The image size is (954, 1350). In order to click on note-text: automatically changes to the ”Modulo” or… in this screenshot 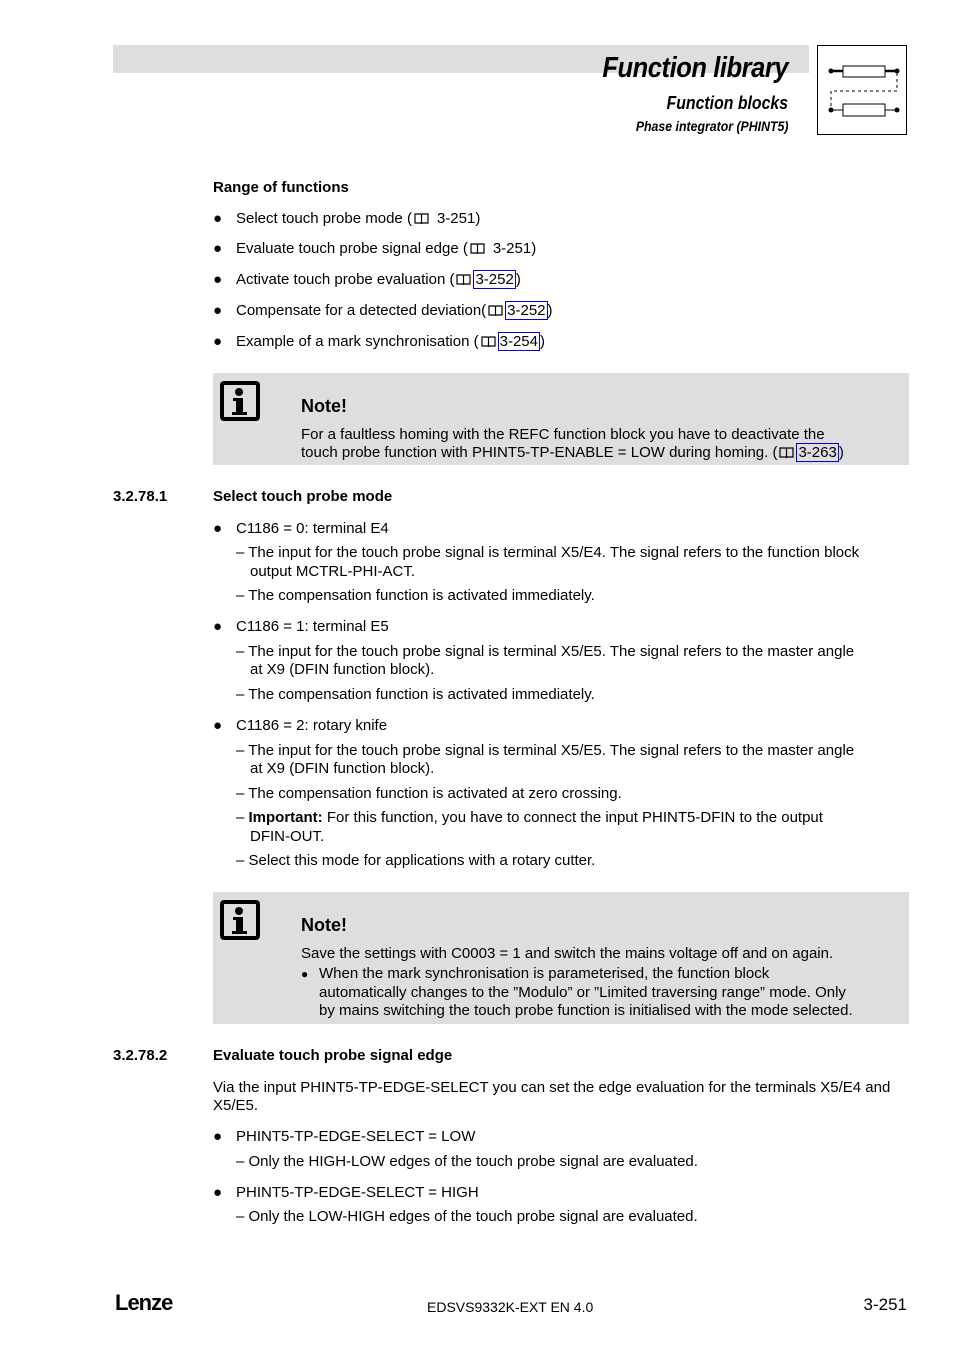, I will do `click(582, 992)`.